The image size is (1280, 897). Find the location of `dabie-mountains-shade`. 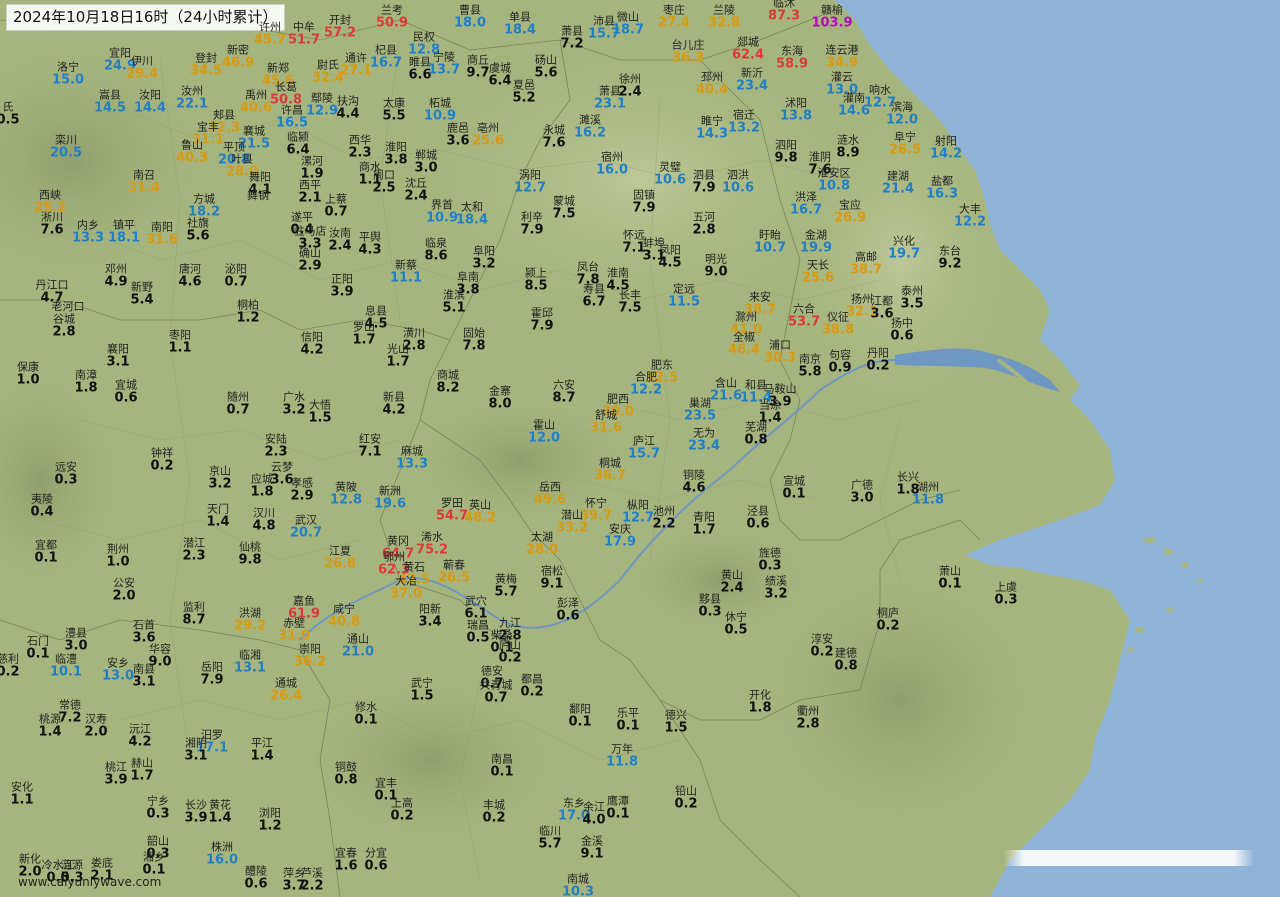

dabie-mountains-shade is located at coordinates (520, 460).